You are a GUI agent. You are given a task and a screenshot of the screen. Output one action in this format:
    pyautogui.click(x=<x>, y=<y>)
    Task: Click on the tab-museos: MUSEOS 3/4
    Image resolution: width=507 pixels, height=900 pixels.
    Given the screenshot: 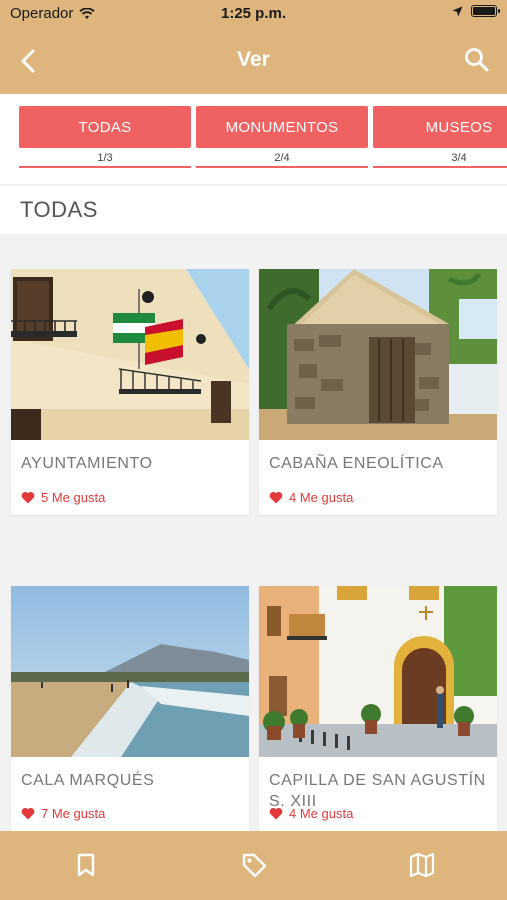 What is the action you would take?
    pyautogui.click(x=440, y=138)
    